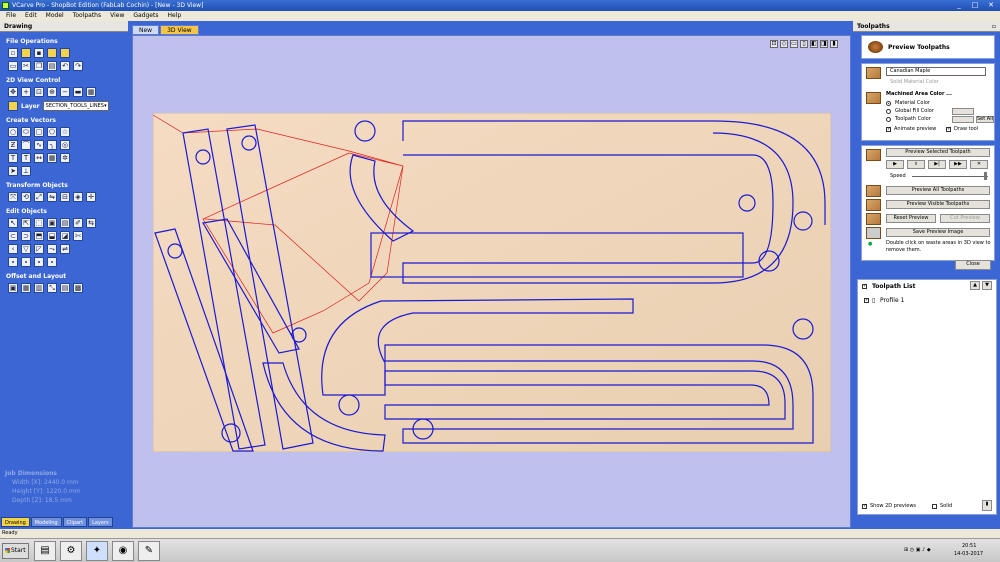 Image resolution: width=1000 pixels, height=562 pixels. What do you see at coordinates (39, 132) in the screenshot?
I see `rectangle-icon: ▢` at bounding box center [39, 132].